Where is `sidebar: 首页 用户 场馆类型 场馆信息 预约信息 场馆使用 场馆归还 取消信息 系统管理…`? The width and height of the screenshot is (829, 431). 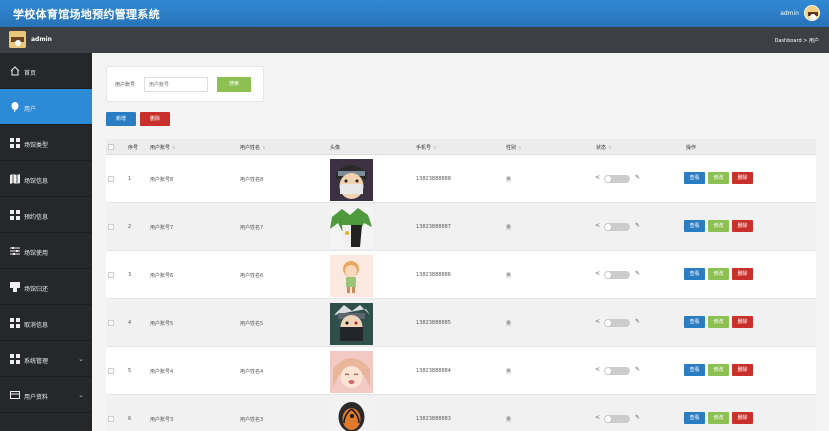 sidebar: 首页 用户 场馆类型 场馆信息 预约信息 场馆使用 场馆归还 取消信息 系统管理… is located at coordinates (46, 242).